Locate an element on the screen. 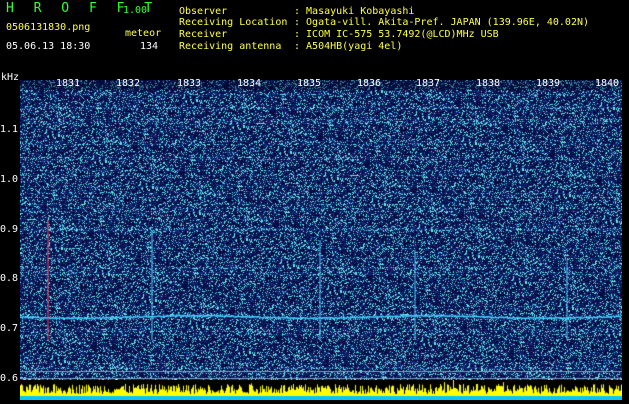 The height and width of the screenshot is (404, 629). y-tick-label: 0.8 is located at coordinates (9, 278).